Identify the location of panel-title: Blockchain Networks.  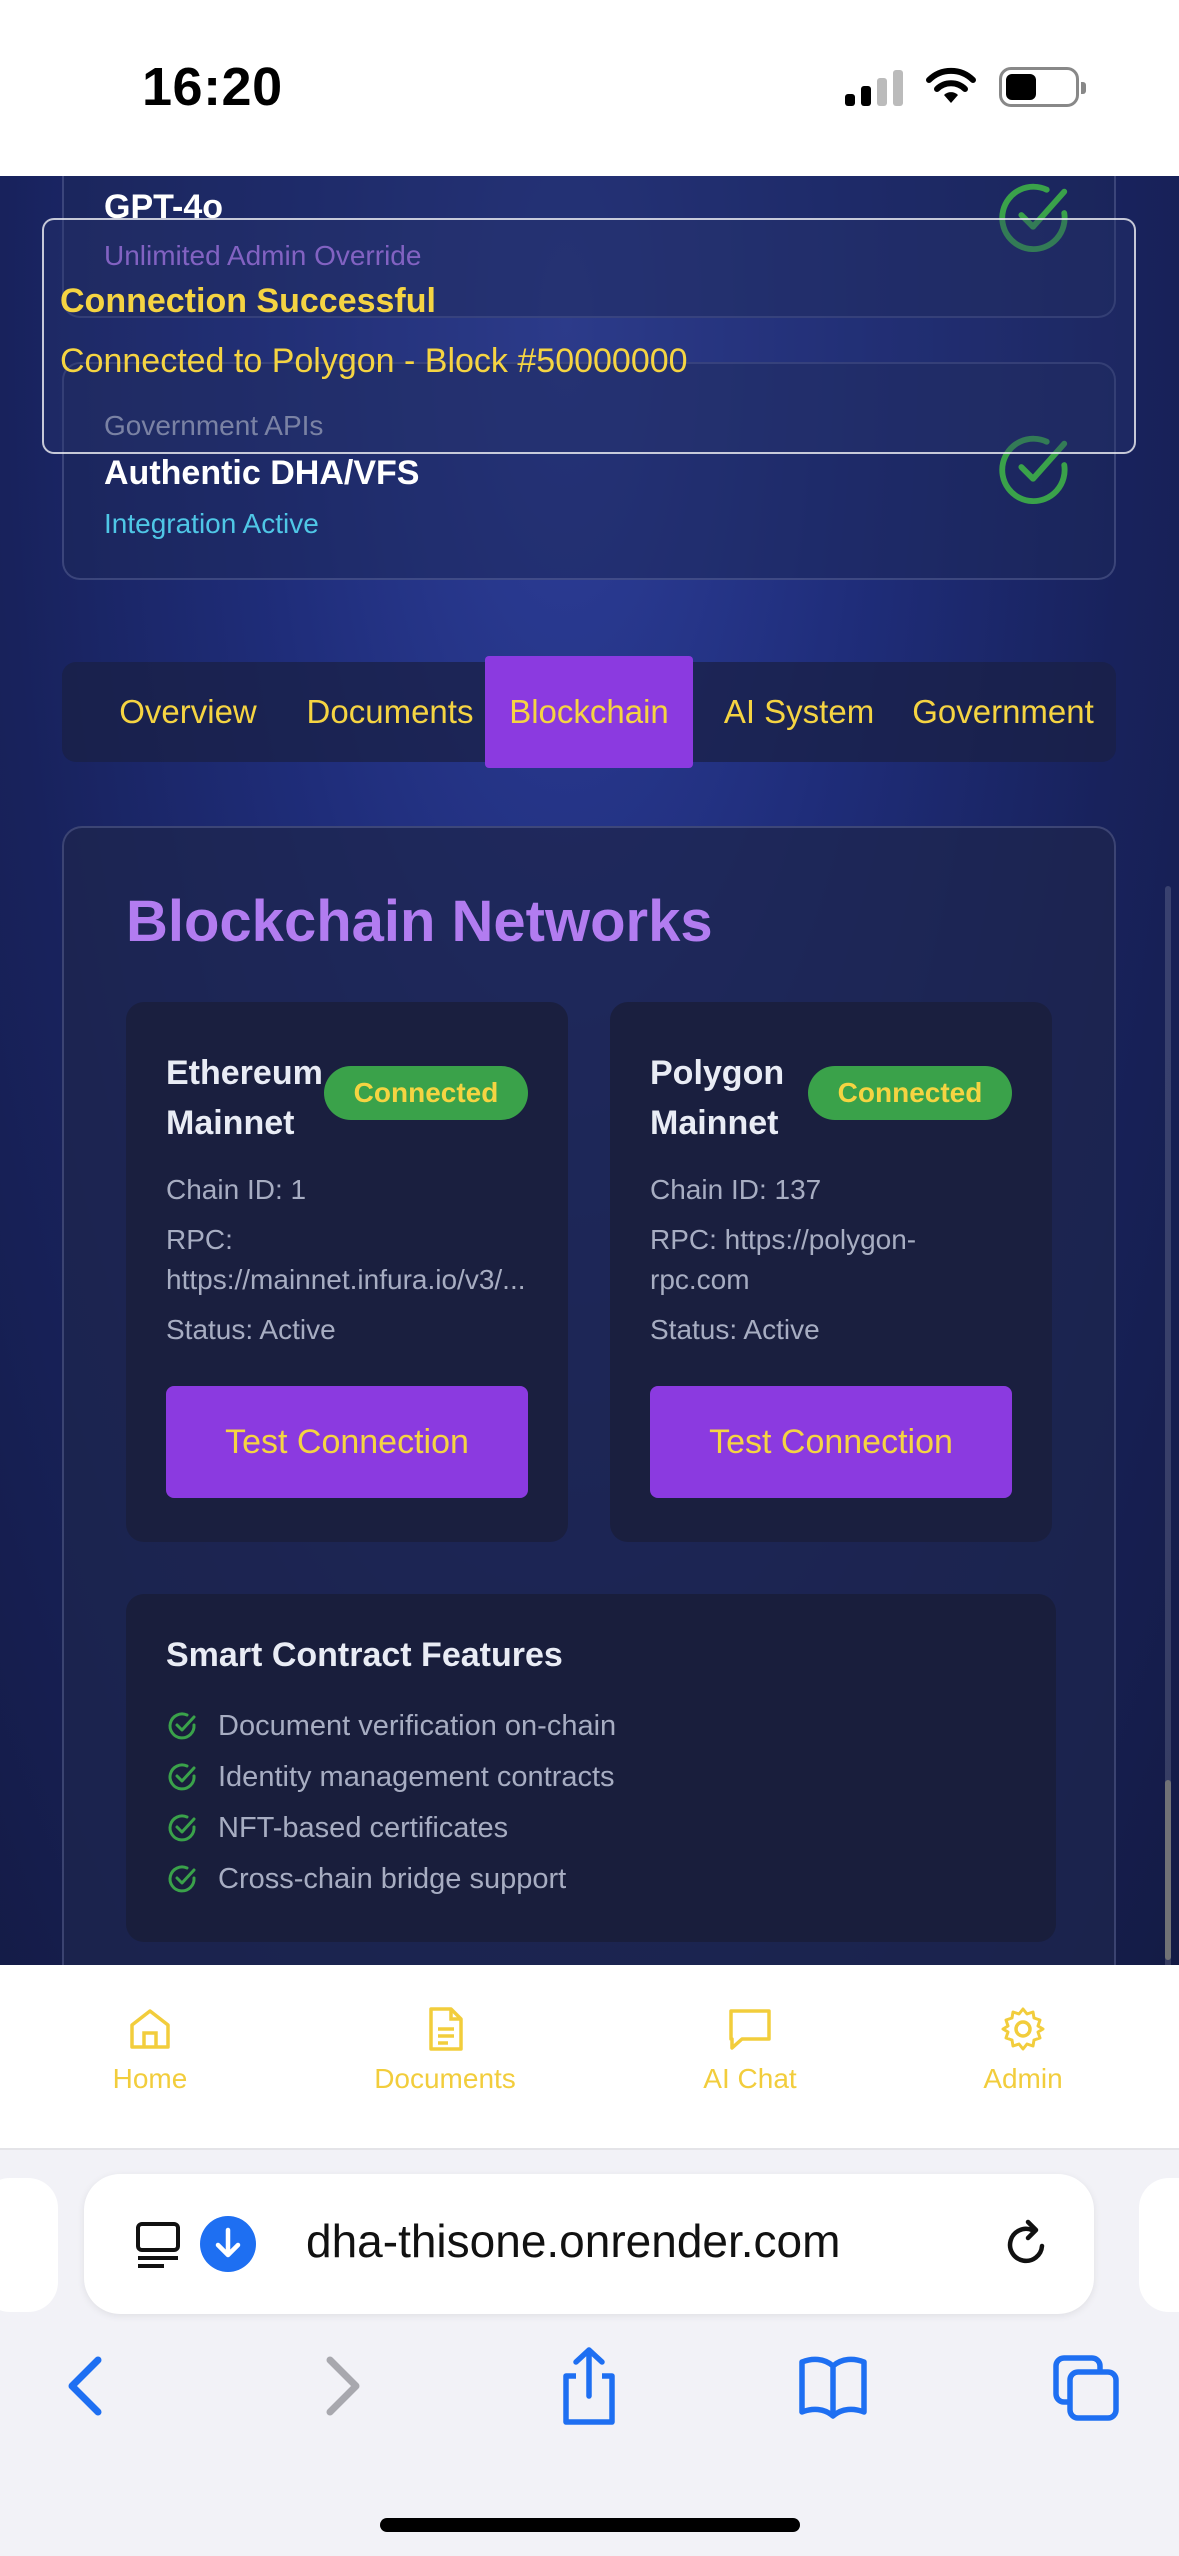
(419, 921).